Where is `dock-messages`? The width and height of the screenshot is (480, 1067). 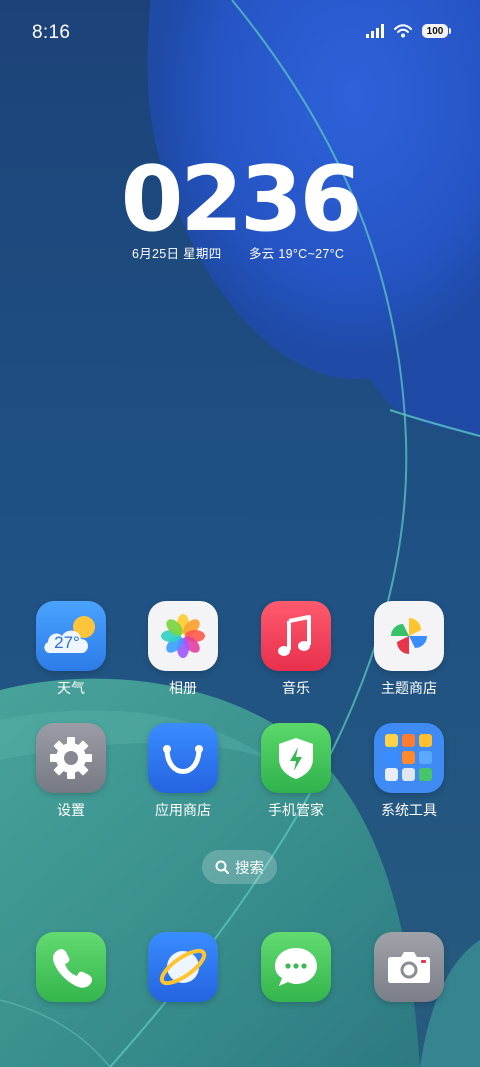 dock-messages is located at coordinates (296, 967).